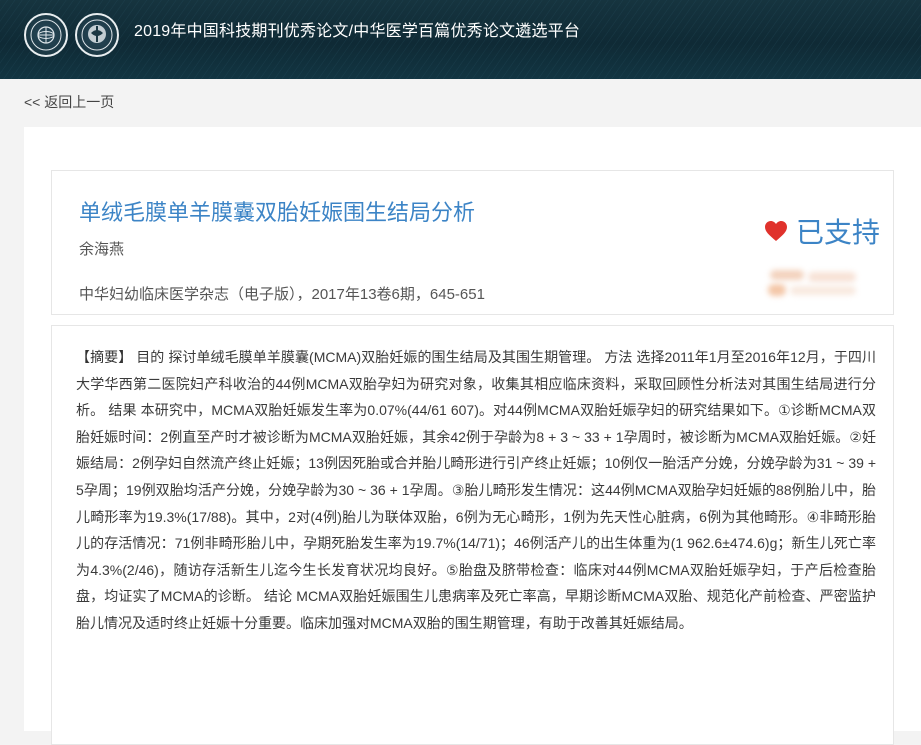  What do you see at coordinates (69, 102) in the screenshot?
I see `back-link: << 返回上一页` at bounding box center [69, 102].